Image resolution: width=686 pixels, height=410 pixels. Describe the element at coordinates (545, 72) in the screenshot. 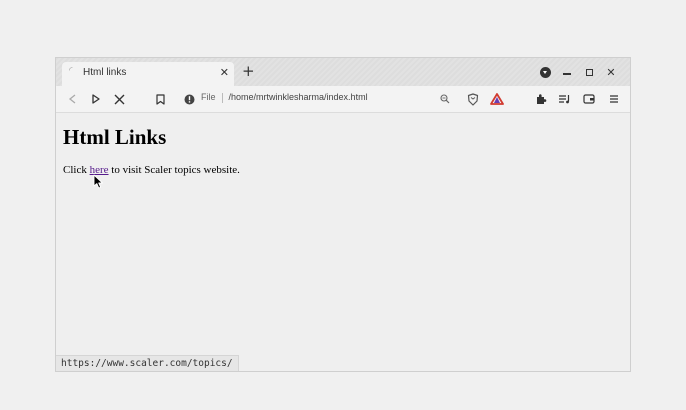

I see `profile-menu-icon` at that location.